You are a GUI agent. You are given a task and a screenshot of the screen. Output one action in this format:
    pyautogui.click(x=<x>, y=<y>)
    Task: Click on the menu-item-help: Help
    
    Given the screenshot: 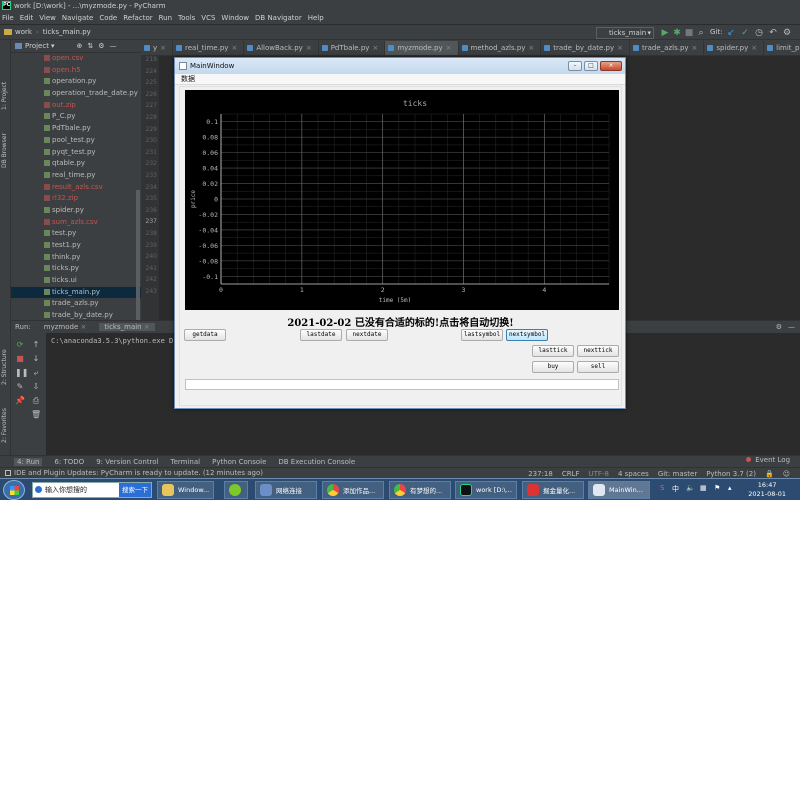 What is the action you would take?
    pyautogui.click(x=316, y=18)
    